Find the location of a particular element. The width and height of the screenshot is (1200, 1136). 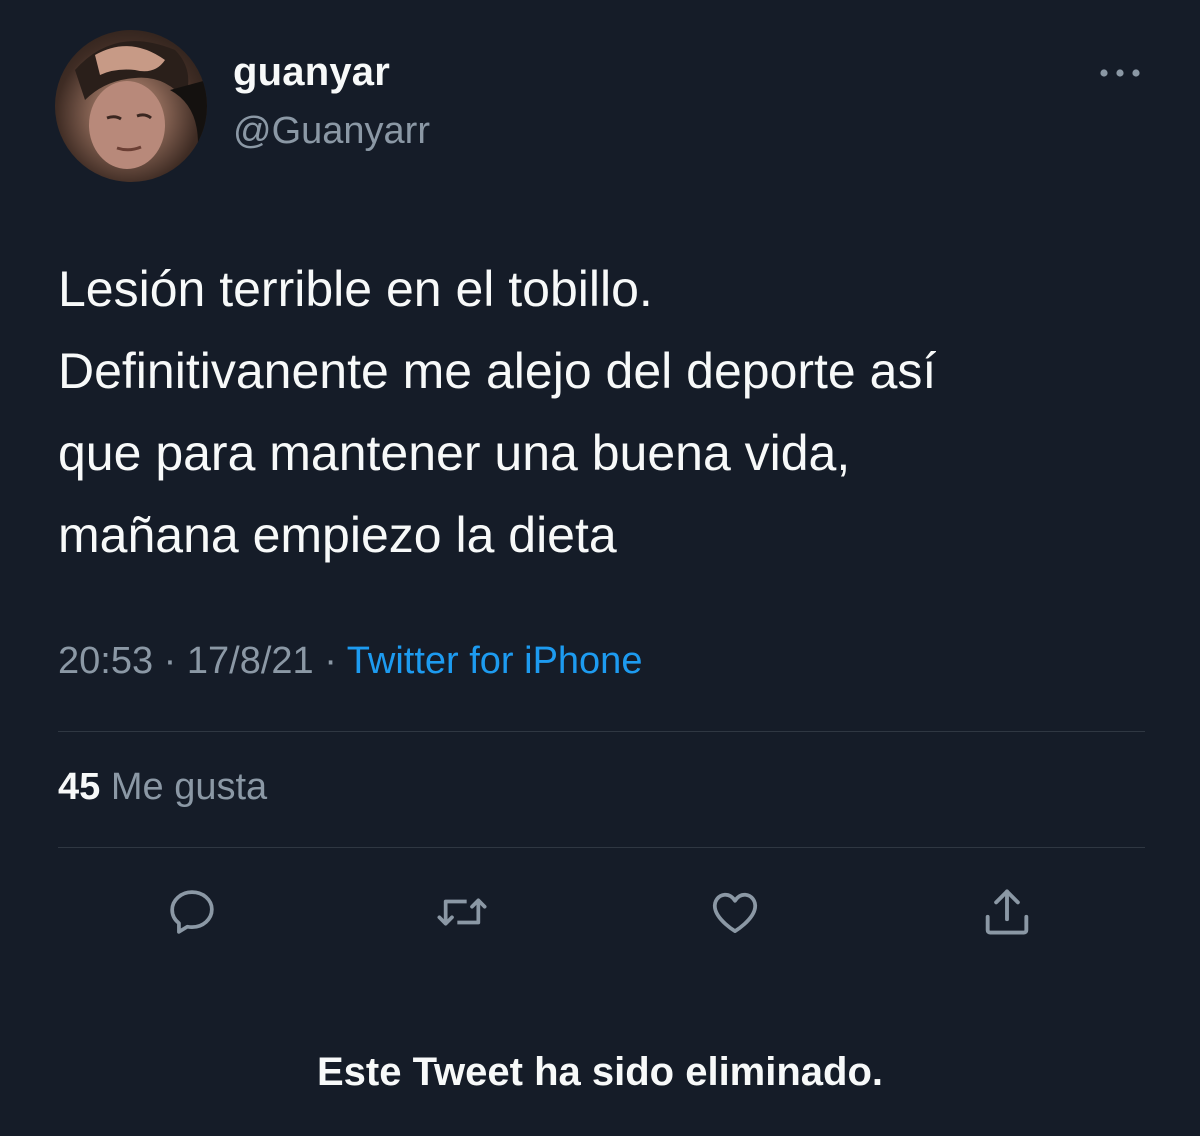

share-icon is located at coordinates (1007, 912).